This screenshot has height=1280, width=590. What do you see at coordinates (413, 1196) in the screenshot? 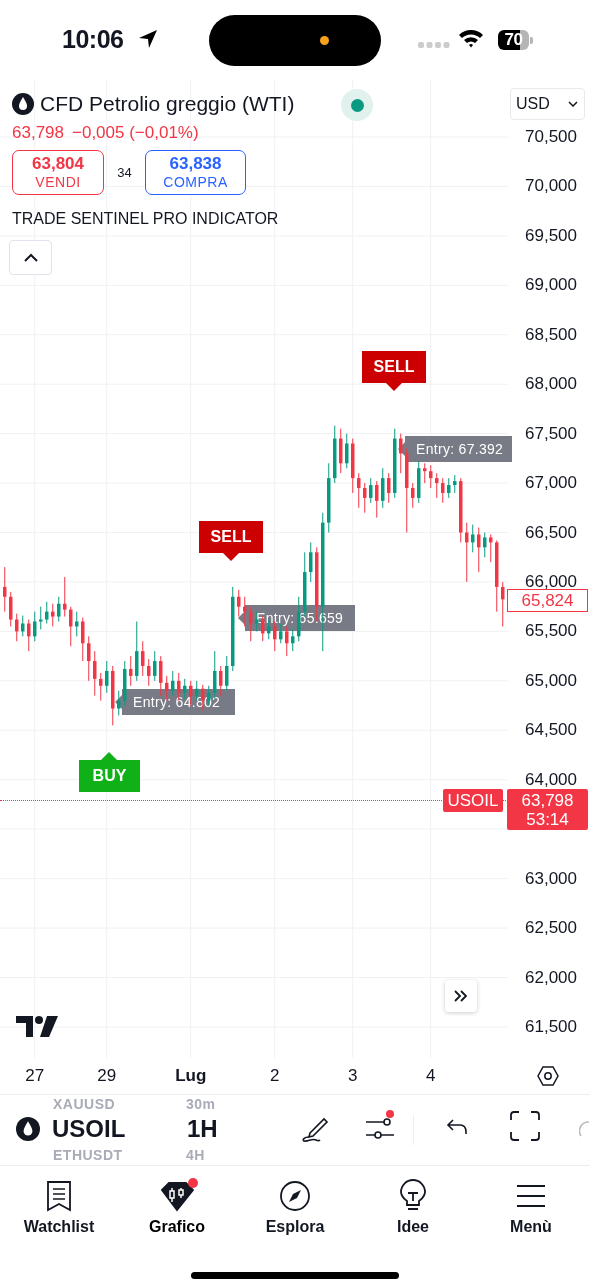
I see `lightbulb-icon` at bounding box center [413, 1196].